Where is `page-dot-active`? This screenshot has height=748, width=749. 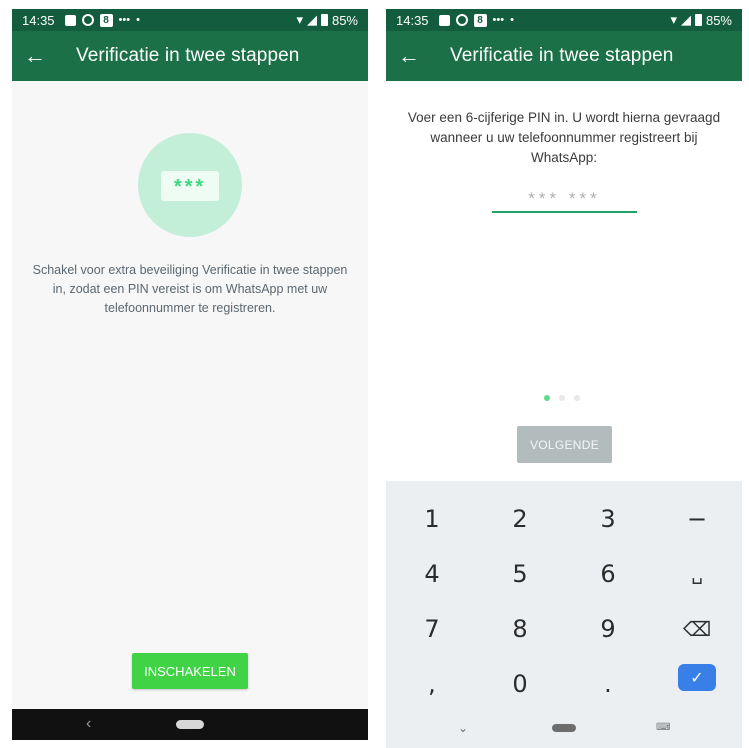
page-dot-active is located at coordinates (547, 398).